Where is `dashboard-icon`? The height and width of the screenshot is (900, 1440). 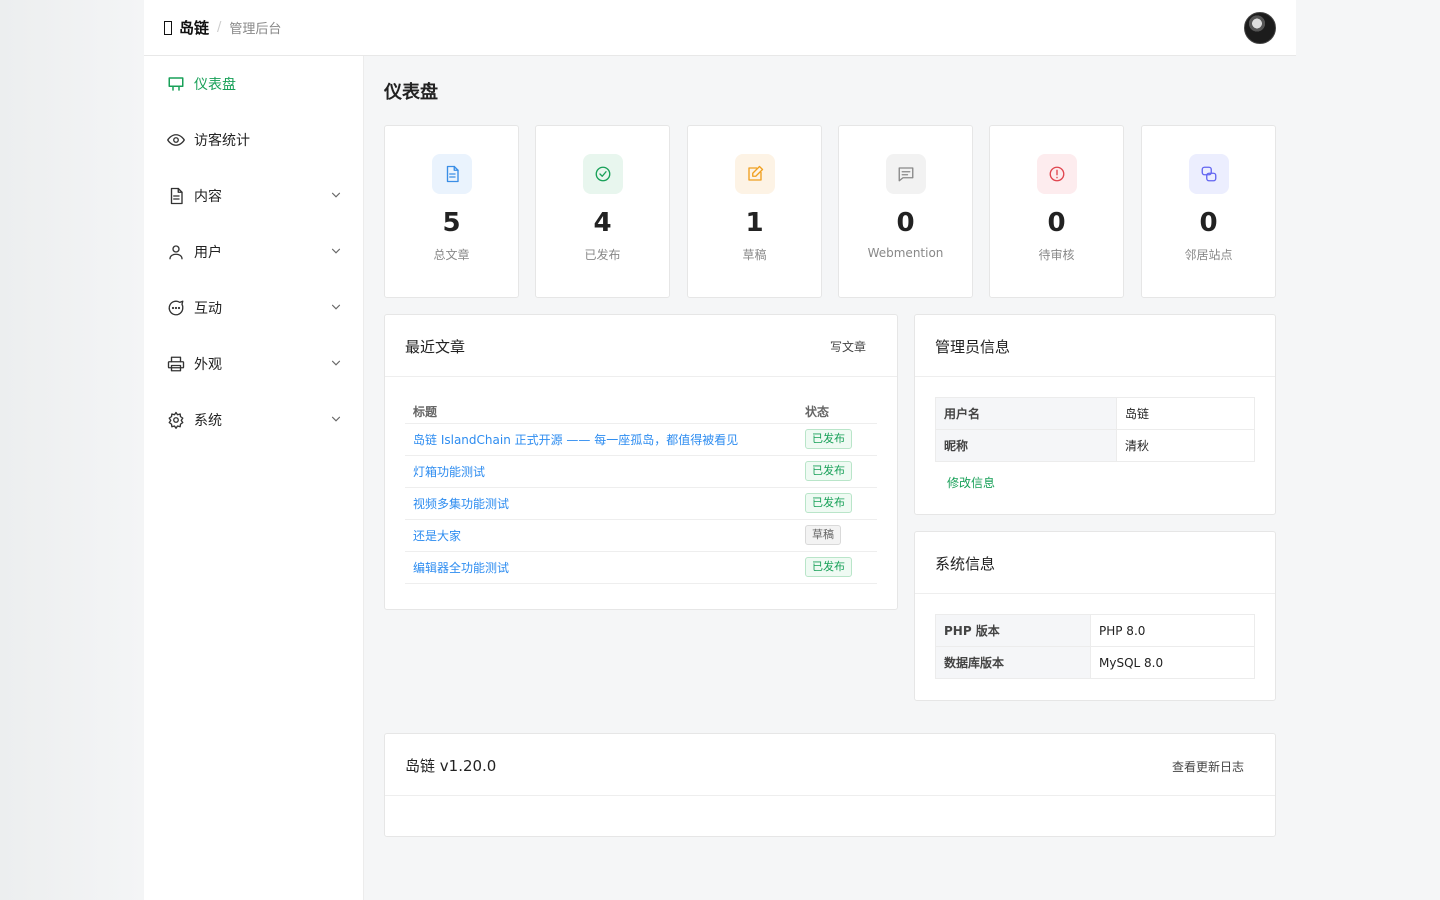
dashboard-icon is located at coordinates (176, 84).